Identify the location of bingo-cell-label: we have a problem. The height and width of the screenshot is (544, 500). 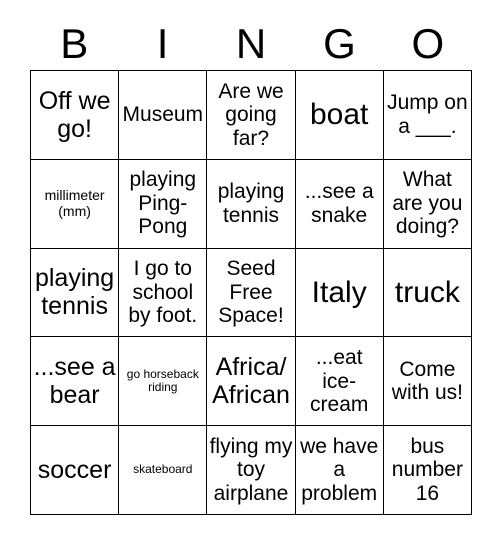
(339, 469).